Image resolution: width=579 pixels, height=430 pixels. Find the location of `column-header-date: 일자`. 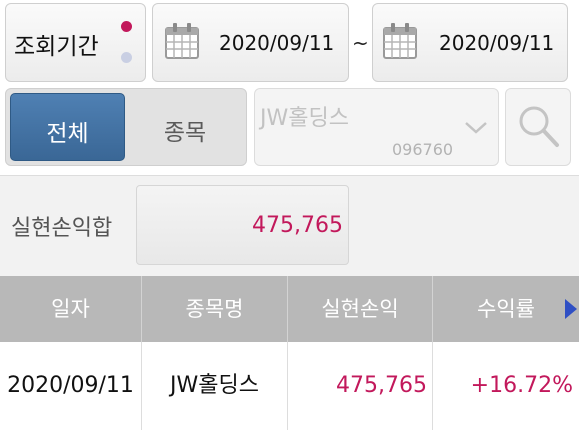

column-header-date: 일자 is located at coordinates (70, 309).